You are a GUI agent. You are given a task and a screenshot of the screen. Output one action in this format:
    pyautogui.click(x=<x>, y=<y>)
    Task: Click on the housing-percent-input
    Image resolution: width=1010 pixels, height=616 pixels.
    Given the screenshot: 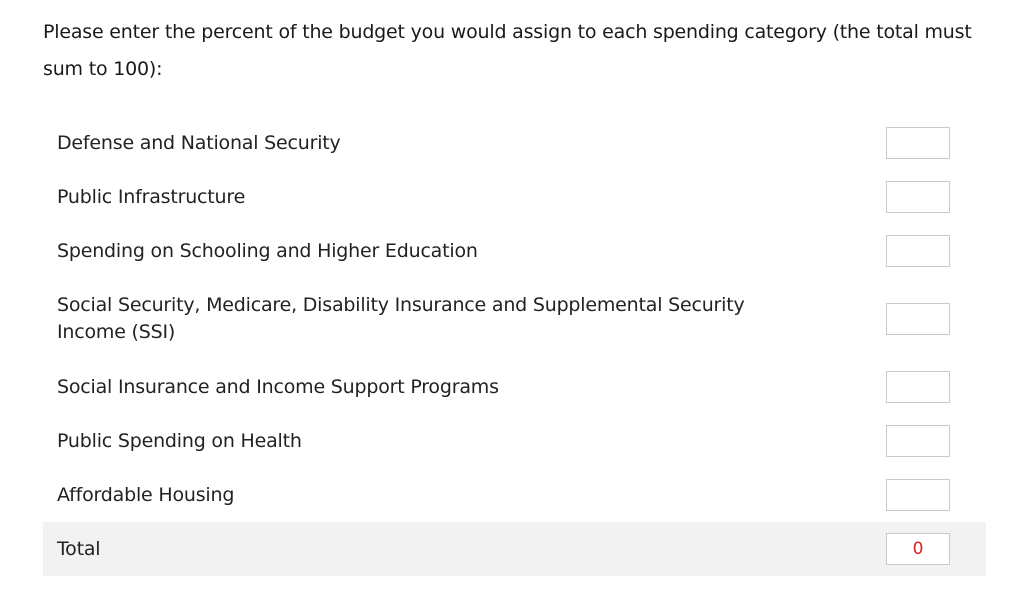 What is the action you would take?
    pyautogui.click(x=918, y=495)
    